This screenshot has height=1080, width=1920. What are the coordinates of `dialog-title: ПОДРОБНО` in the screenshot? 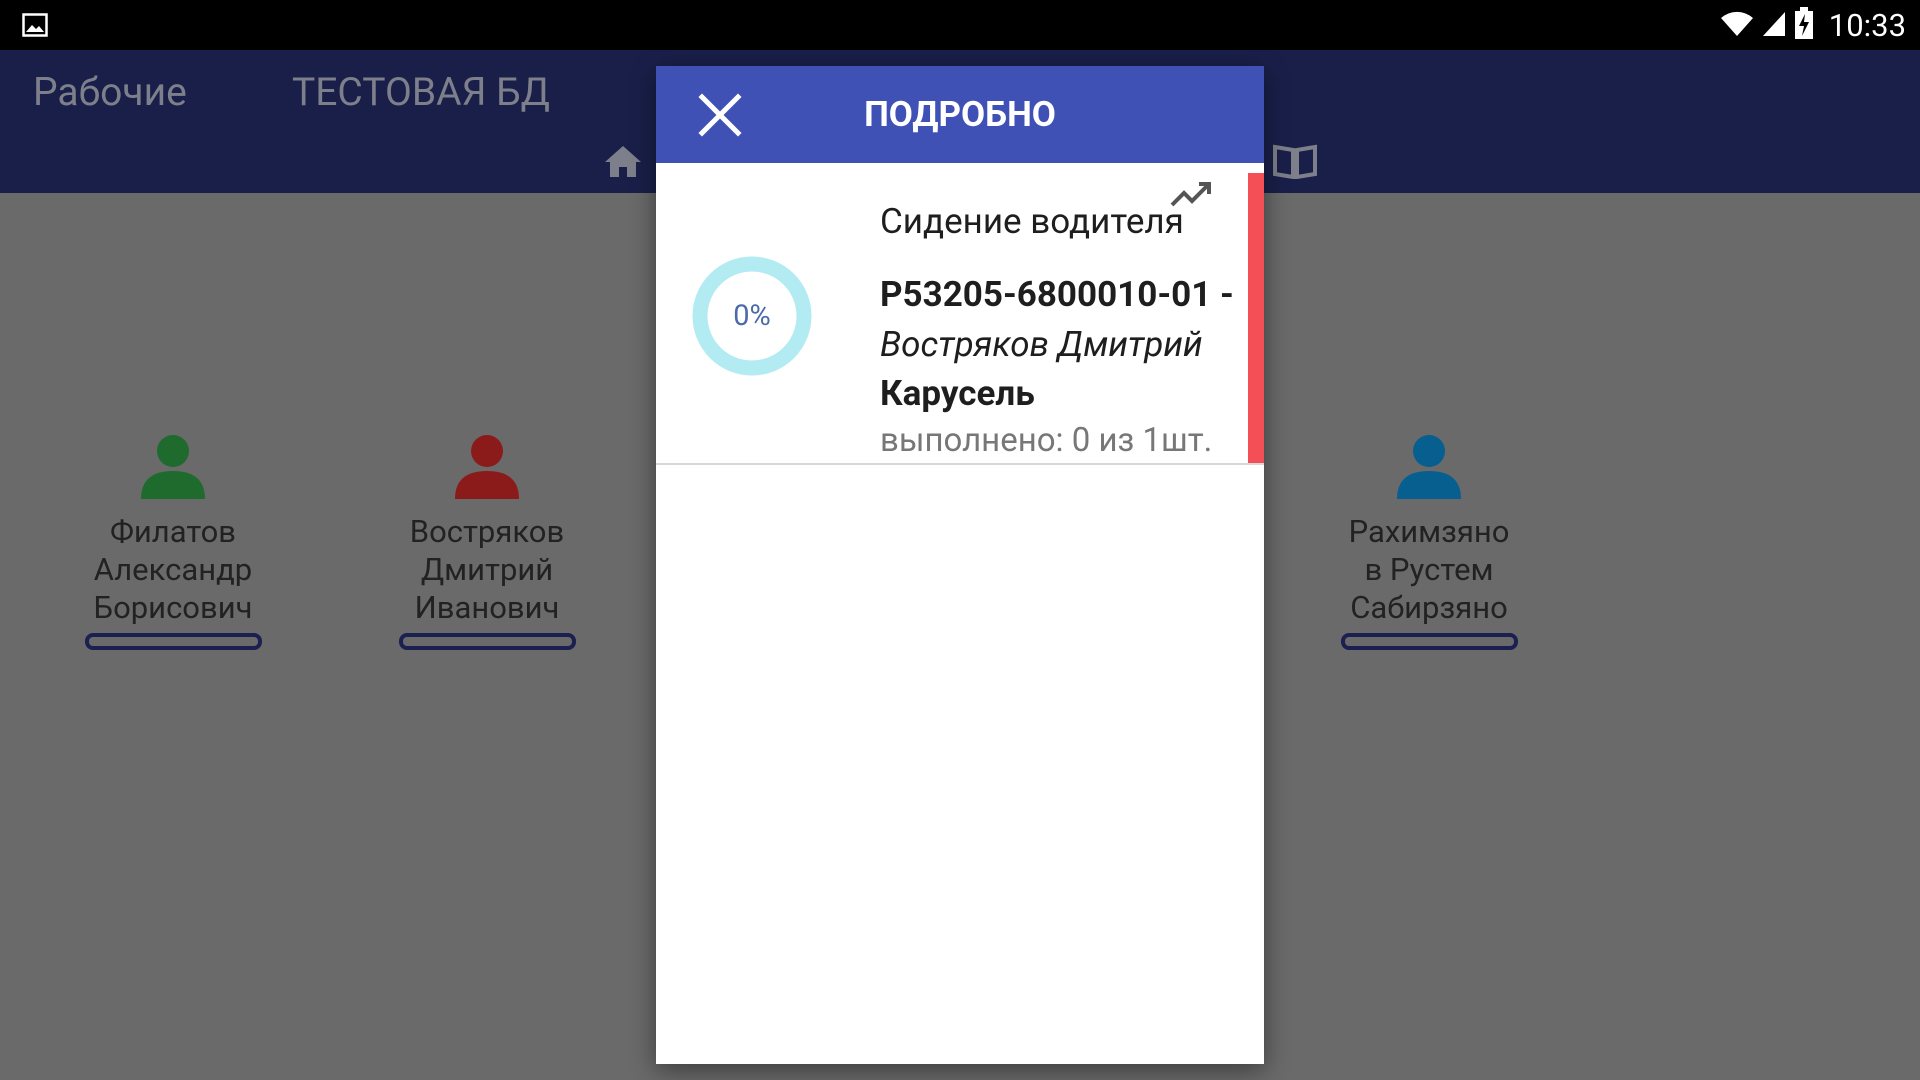 It's located at (960, 114).